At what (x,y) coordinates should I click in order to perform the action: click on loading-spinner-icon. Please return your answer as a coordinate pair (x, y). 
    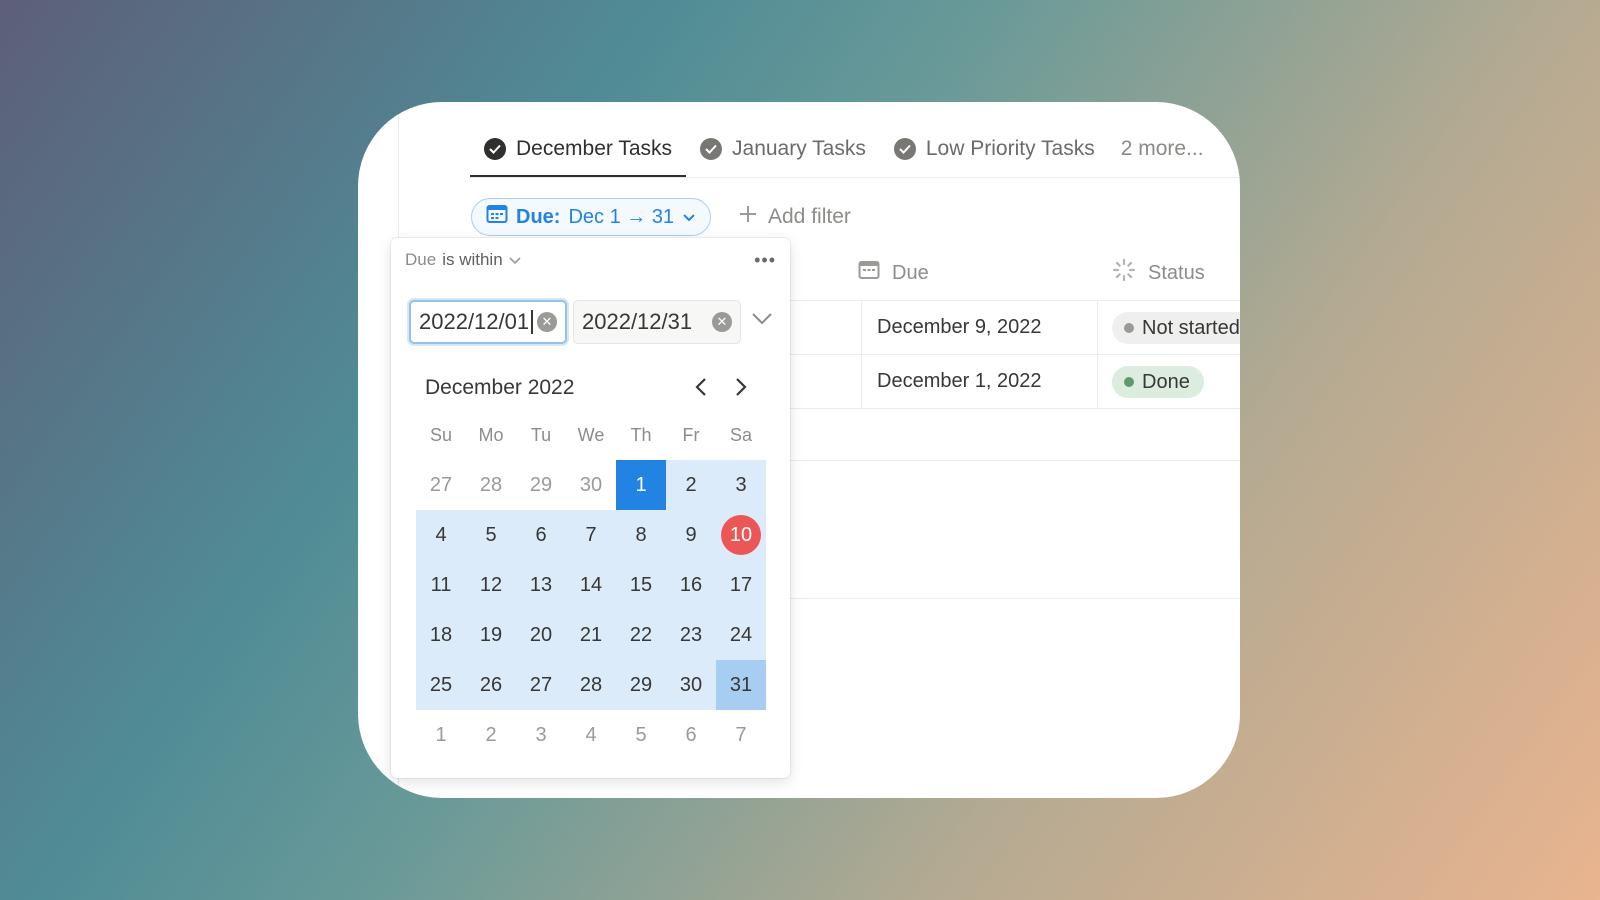
    Looking at the image, I should click on (1124, 273).